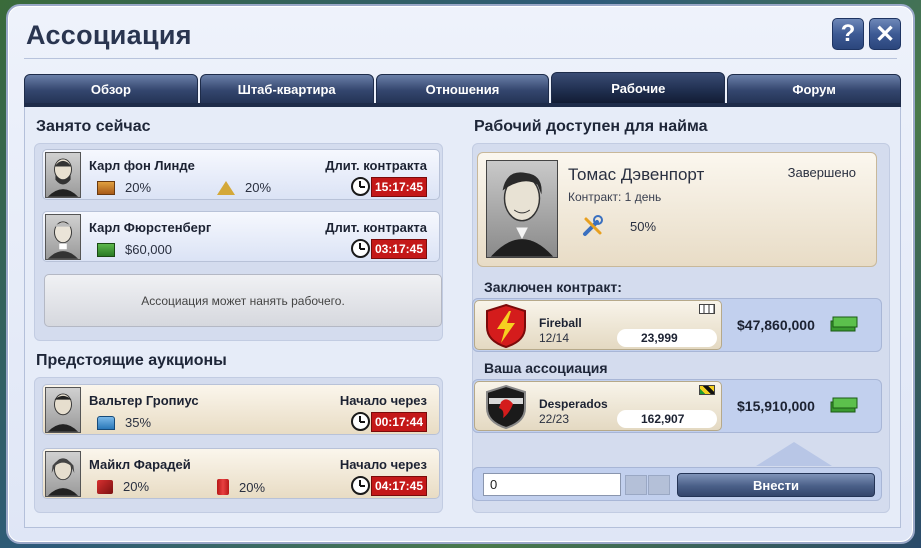 The image size is (921, 548). What do you see at coordinates (643, 226) in the screenshot?
I see `stat-value: 50%` at bounding box center [643, 226].